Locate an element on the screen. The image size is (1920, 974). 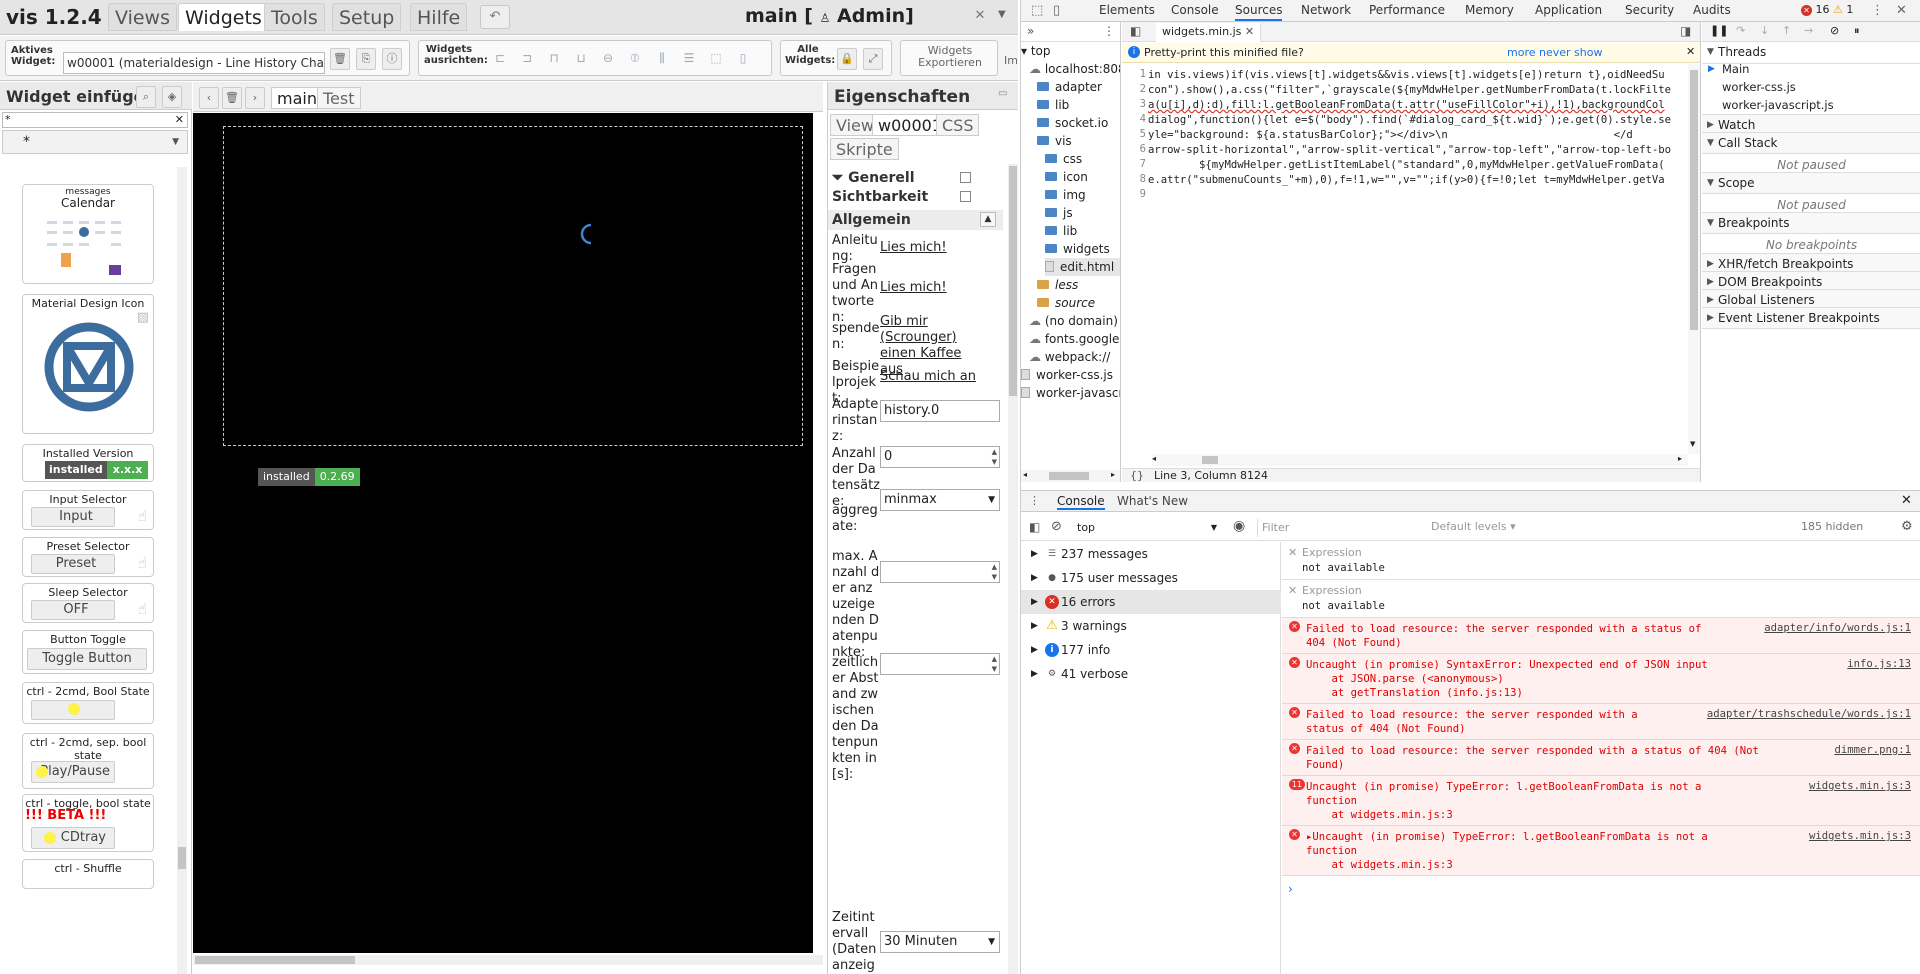
tree-item: ☁ localhost:8082 is located at coordinates (1074, 69).